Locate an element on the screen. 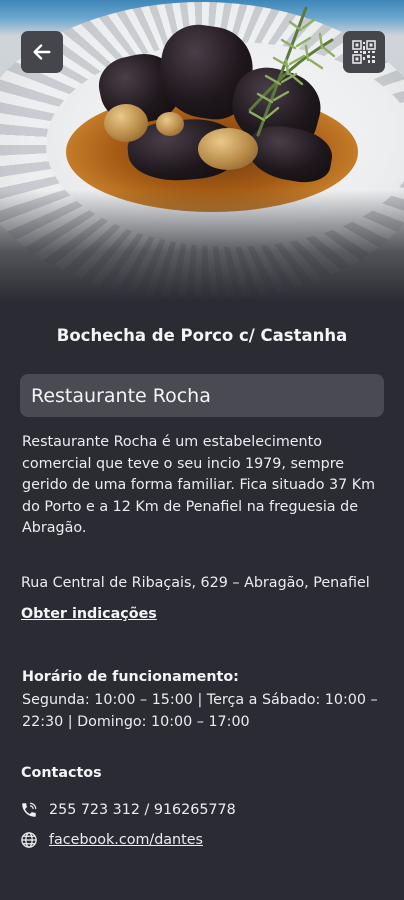 The width and height of the screenshot is (404, 900). get-directions-link: Obter indicações is located at coordinates (89, 614).